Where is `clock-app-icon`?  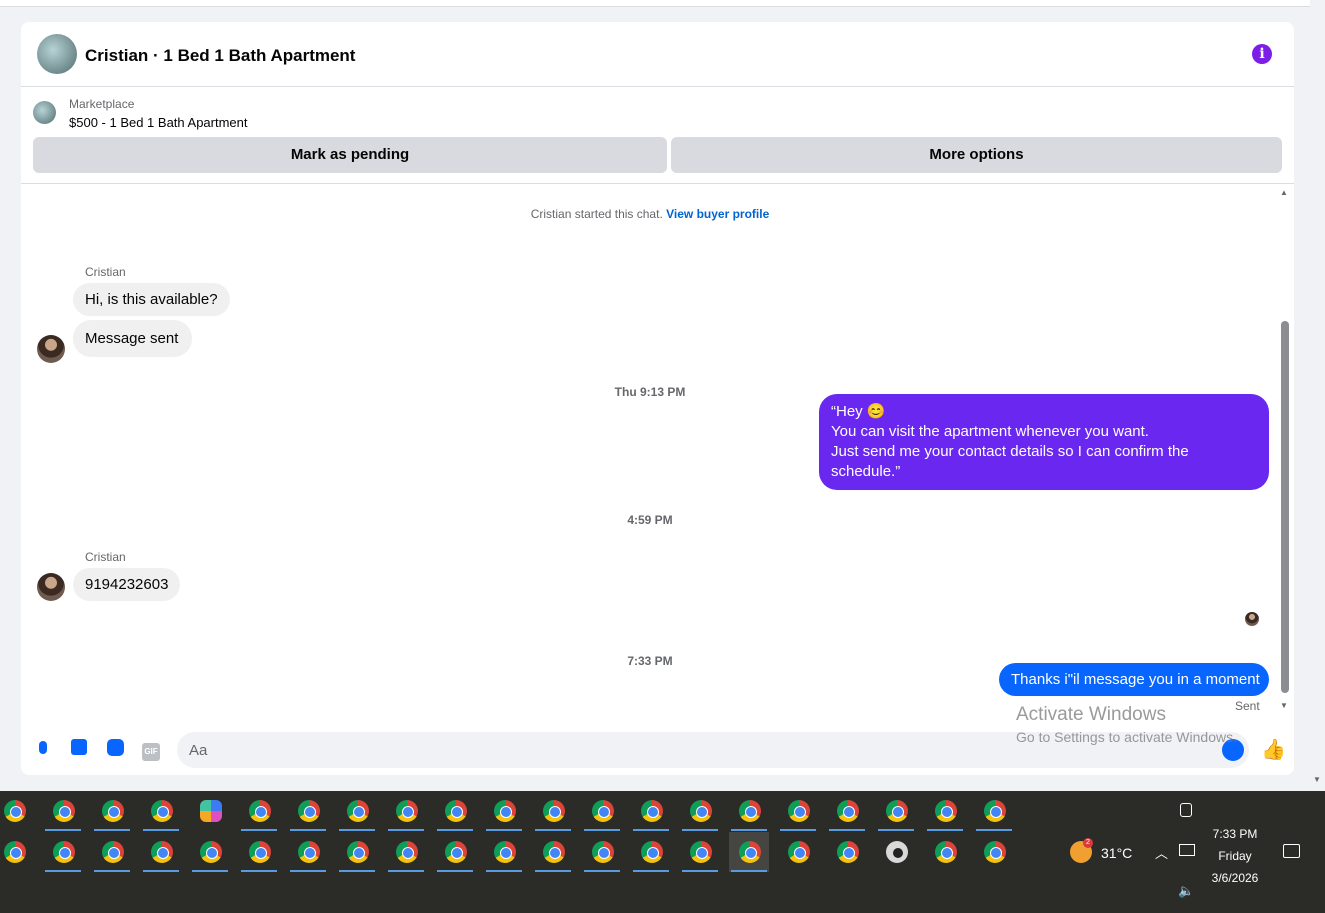 clock-app-icon is located at coordinates (896, 852).